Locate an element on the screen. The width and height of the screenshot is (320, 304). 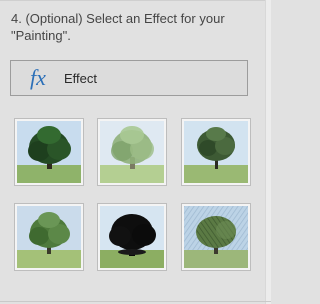
effect-thumbnail-fresco is located at coordinates (49, 237).